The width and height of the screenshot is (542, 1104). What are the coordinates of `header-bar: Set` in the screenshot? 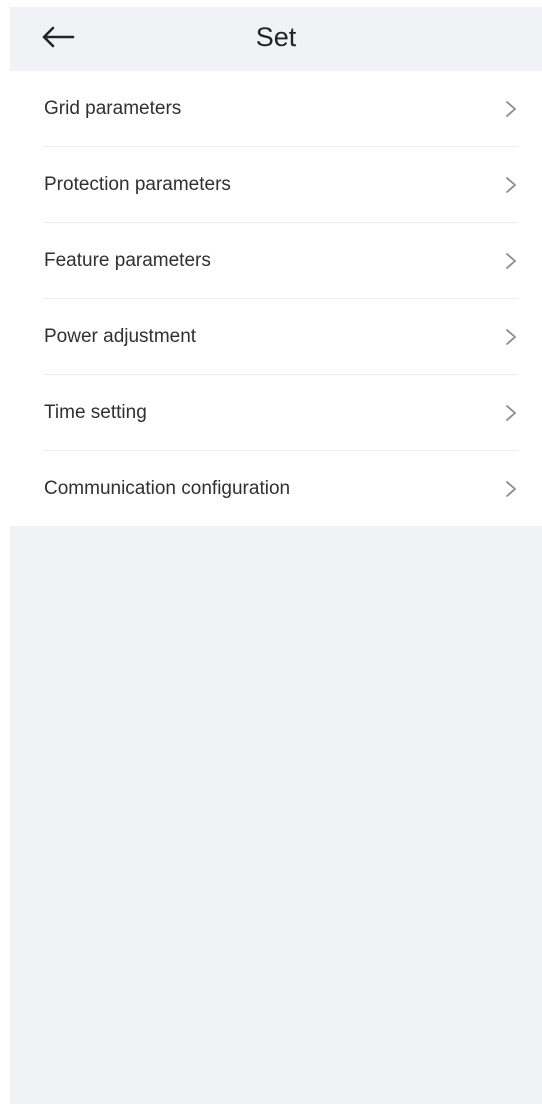 It's located at (276, 39).